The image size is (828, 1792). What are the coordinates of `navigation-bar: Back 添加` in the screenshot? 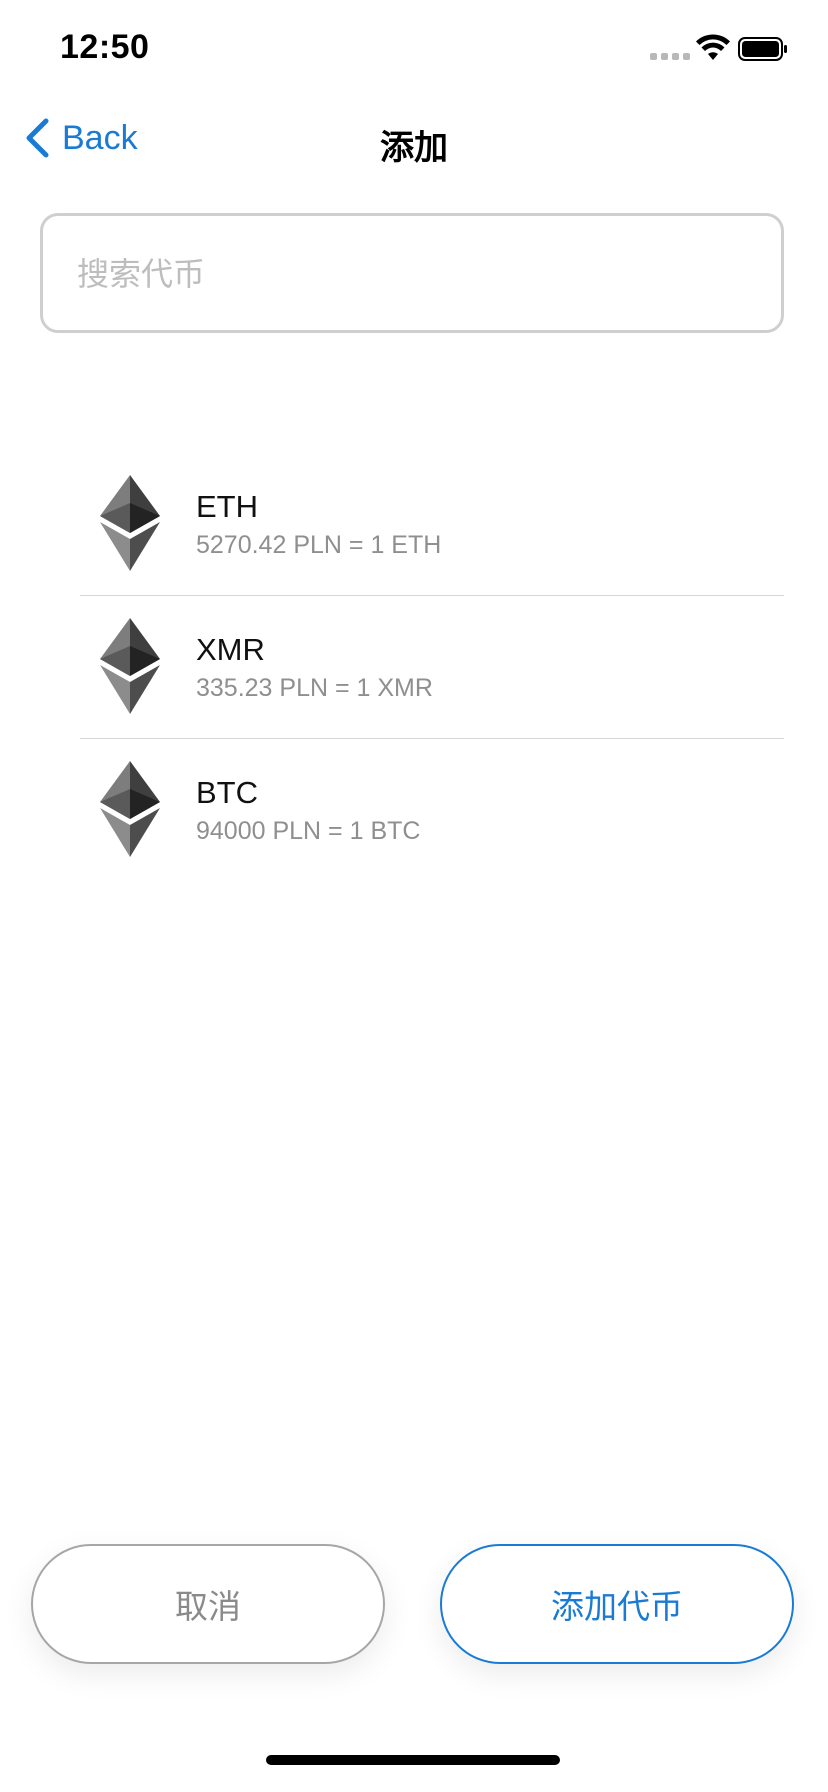 It's located at (414, 141).